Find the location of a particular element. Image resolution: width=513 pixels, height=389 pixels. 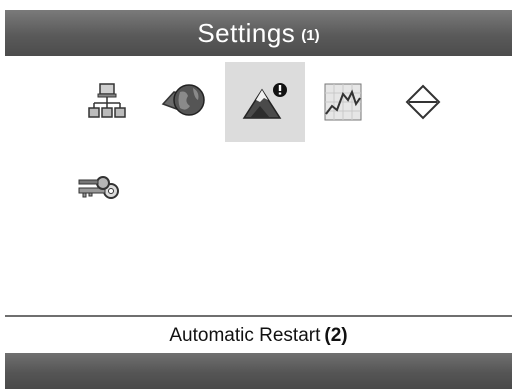

statistics-button is located at coordinates (343, 102).